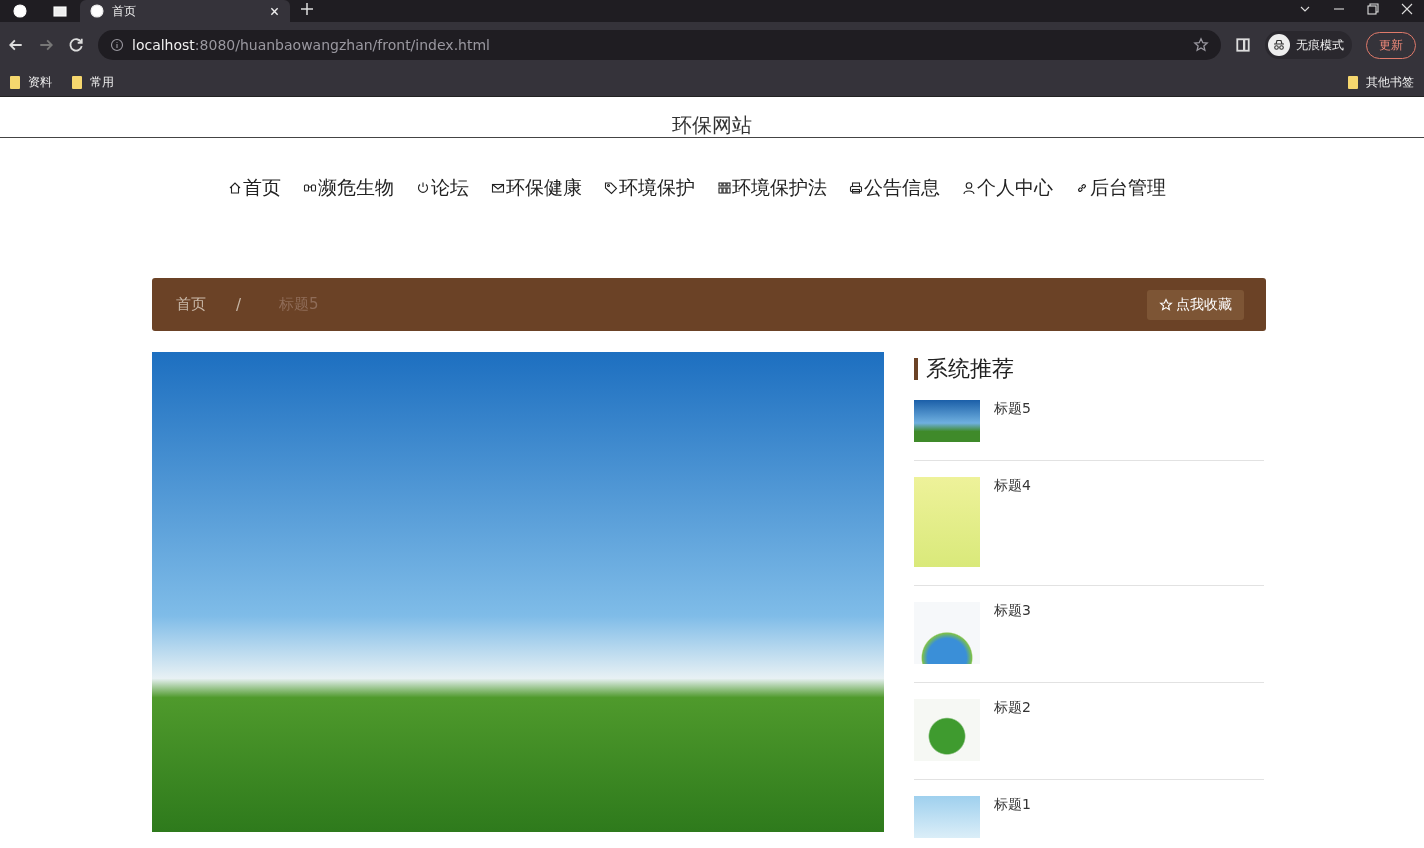 The image size is (1424, 848). Describe the element at coordinates (969, 188) in the screenshot. I see `user-icon` at that location.